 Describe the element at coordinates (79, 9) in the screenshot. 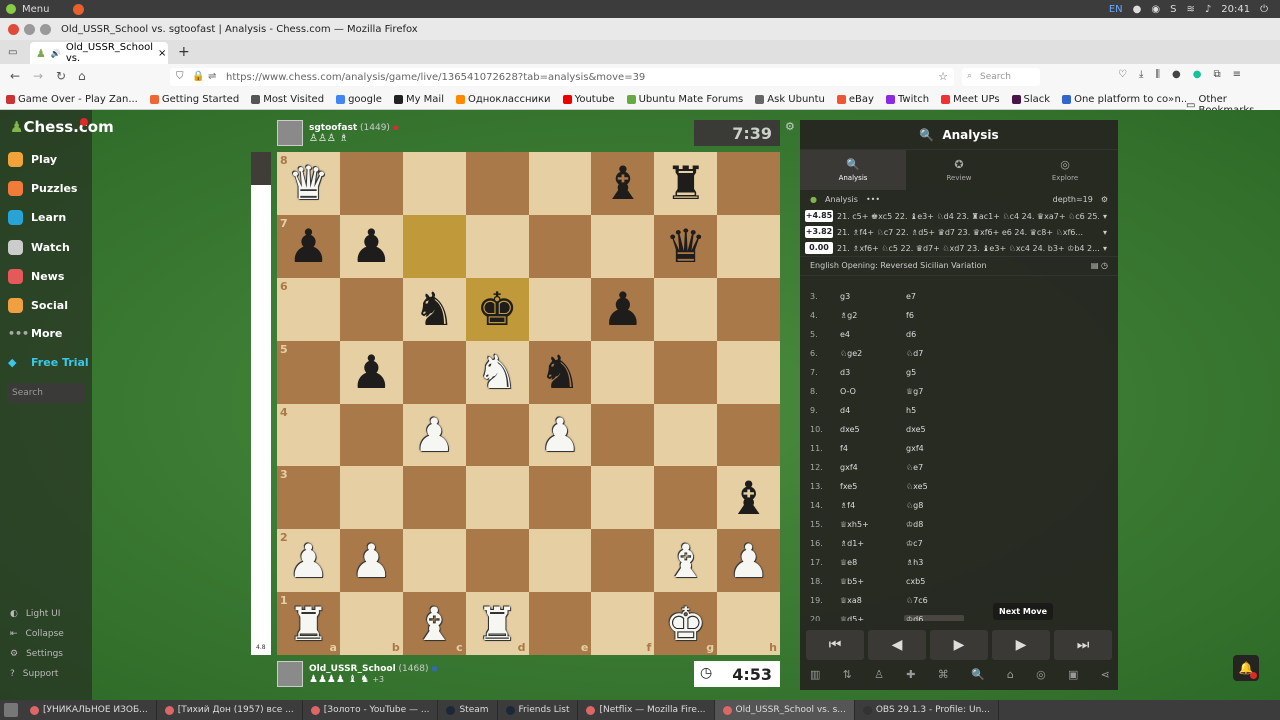

I see `firefox-icon` at that location.